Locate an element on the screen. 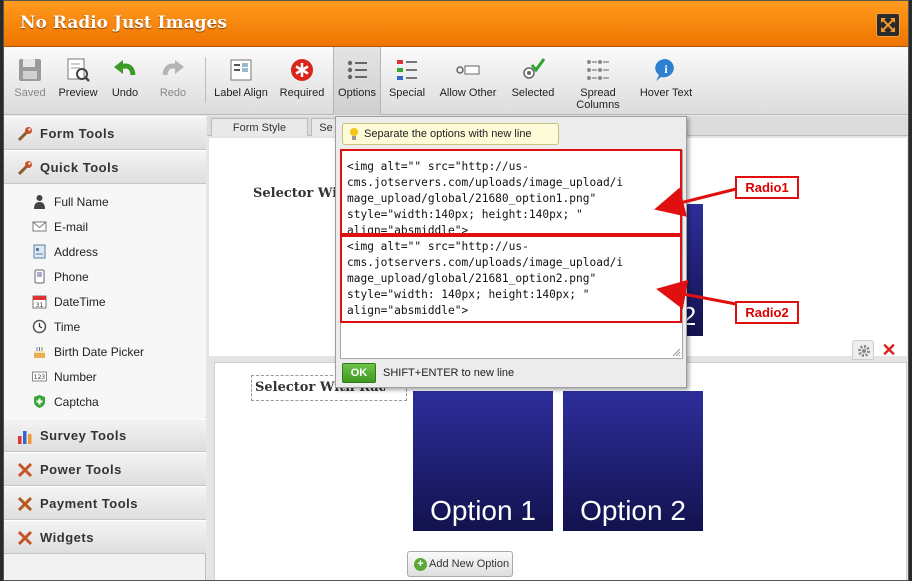  radio1-arrow is located at coordinates (695, 202).